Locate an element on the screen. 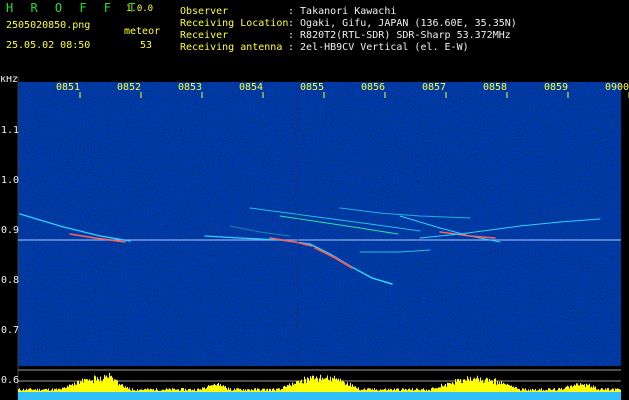 The image size is (629, 400). y-unit-label: kHz is located at coordinates (9, 80).